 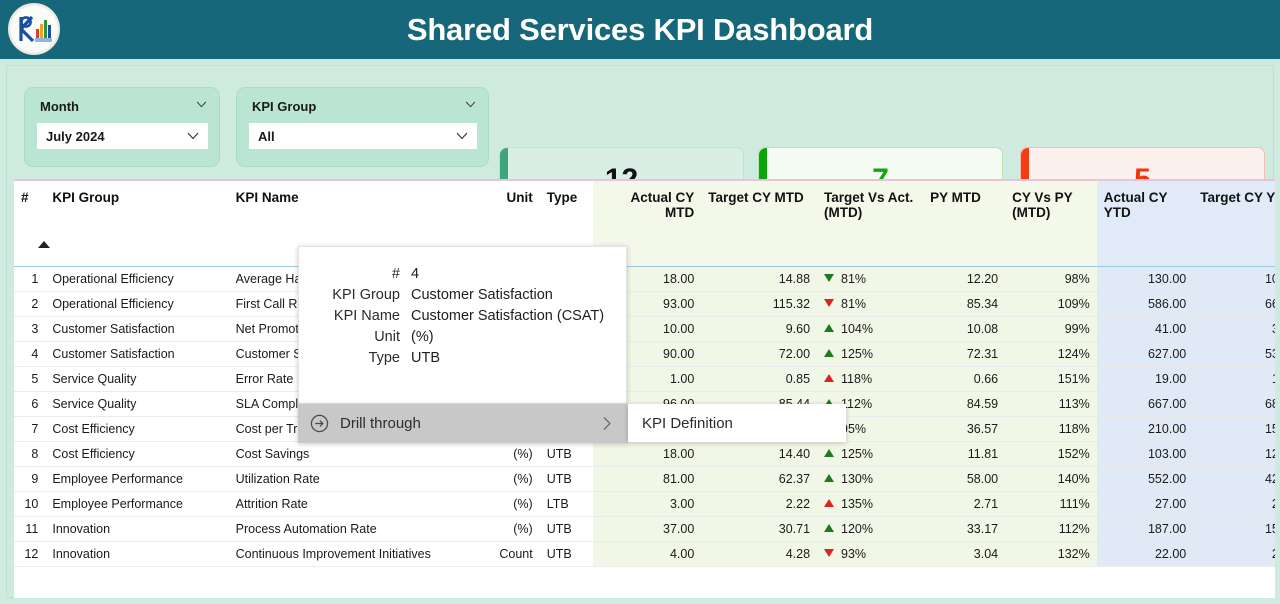 I want to click on cell-kpi-name: Utilization Rate, so click(x=349, y=479).